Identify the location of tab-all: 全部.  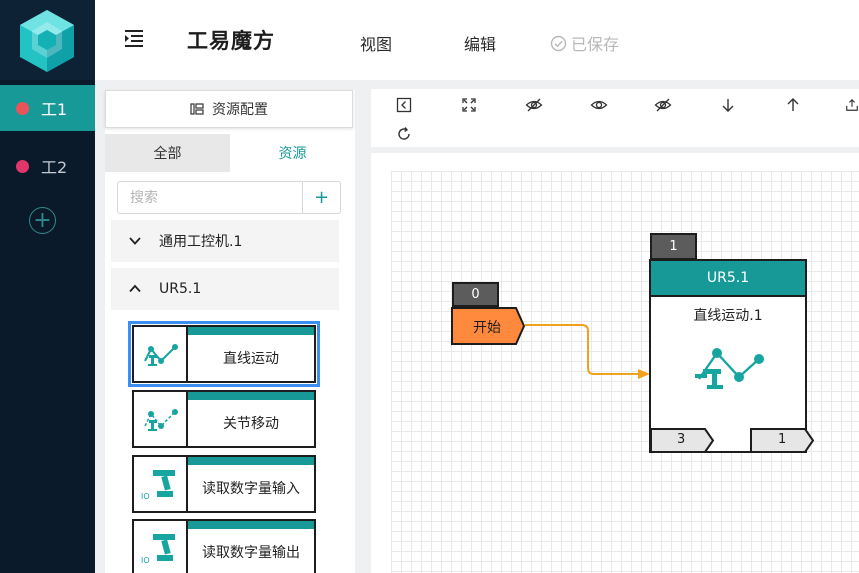
(167, 153).